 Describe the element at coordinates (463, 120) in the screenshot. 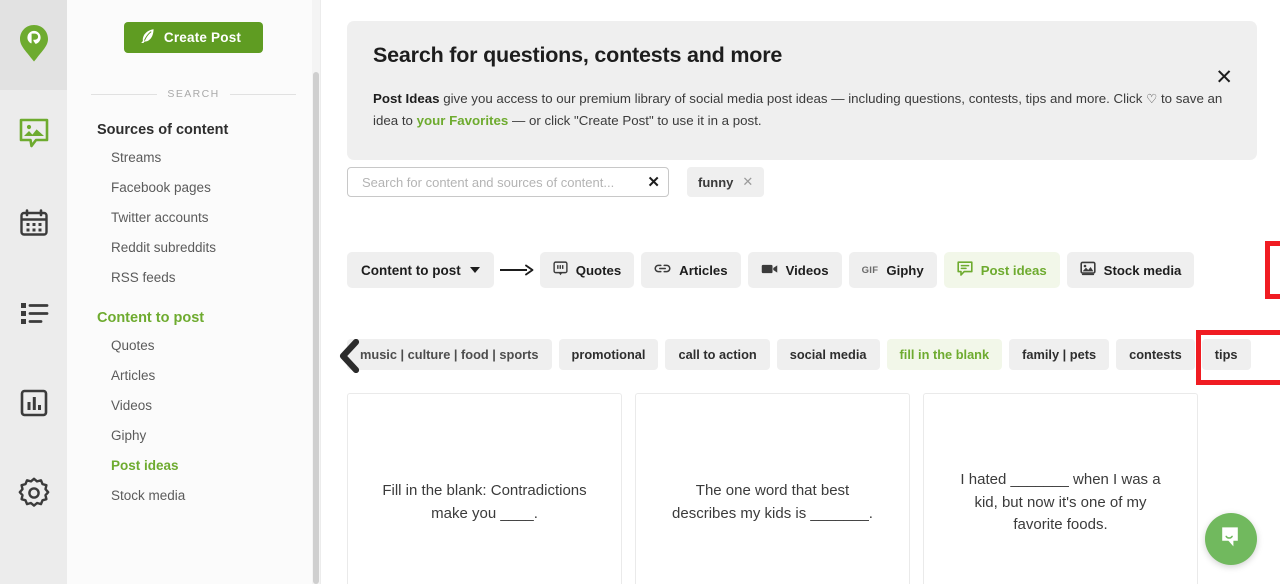

I see `favorites-link: your Favorites` at that location.